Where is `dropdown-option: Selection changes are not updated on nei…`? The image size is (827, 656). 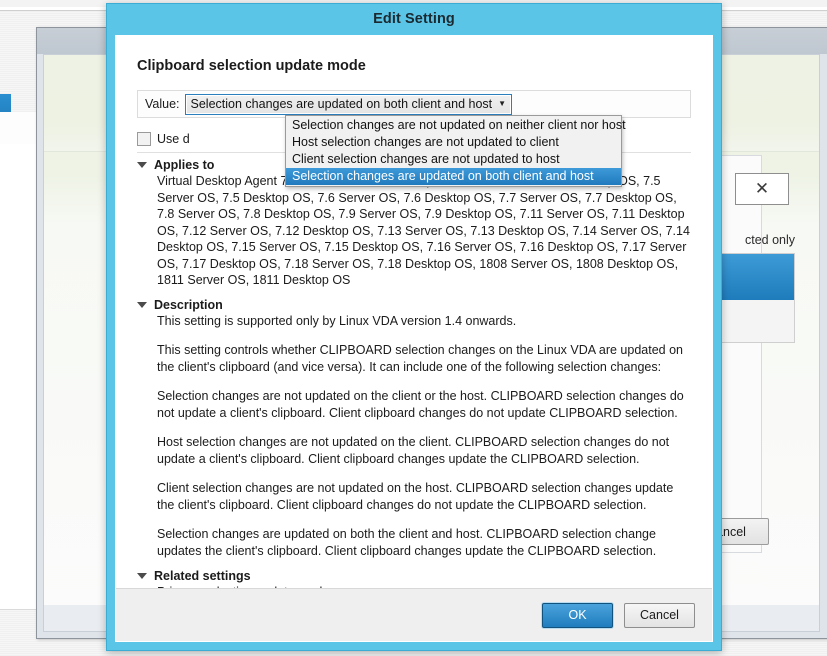
dropdown-option: Selection changes are not updated on nei… is located at coordinates (456, 125).